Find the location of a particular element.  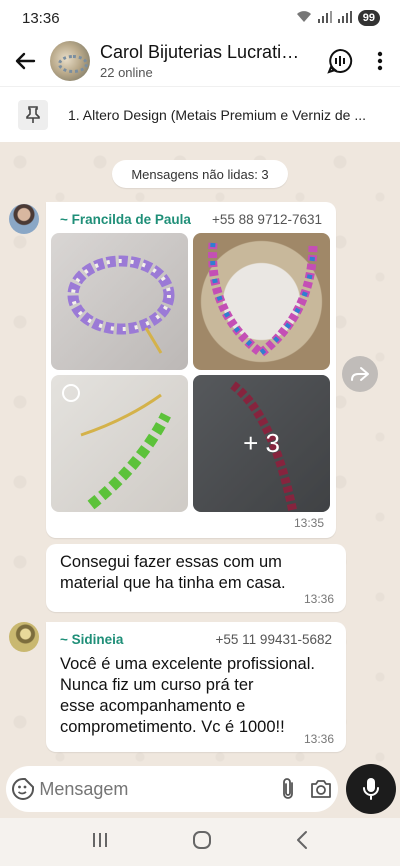

message-input is located at coordinates (155, 789).